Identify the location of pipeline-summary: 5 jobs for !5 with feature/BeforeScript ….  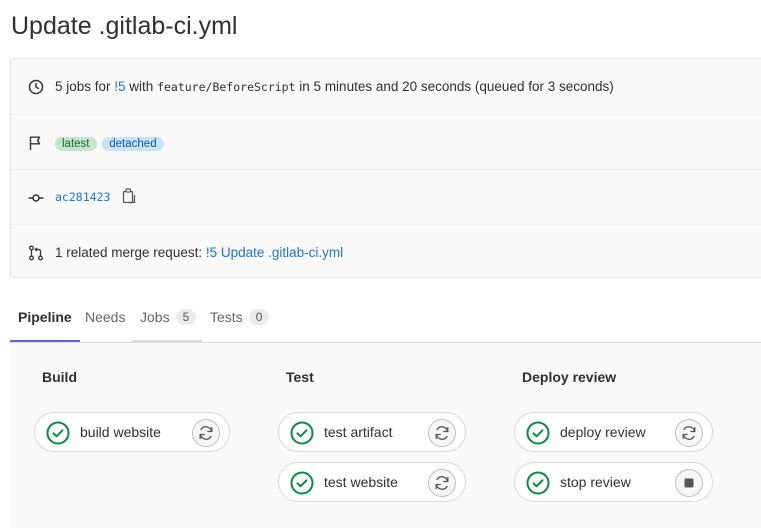
(334, 86).